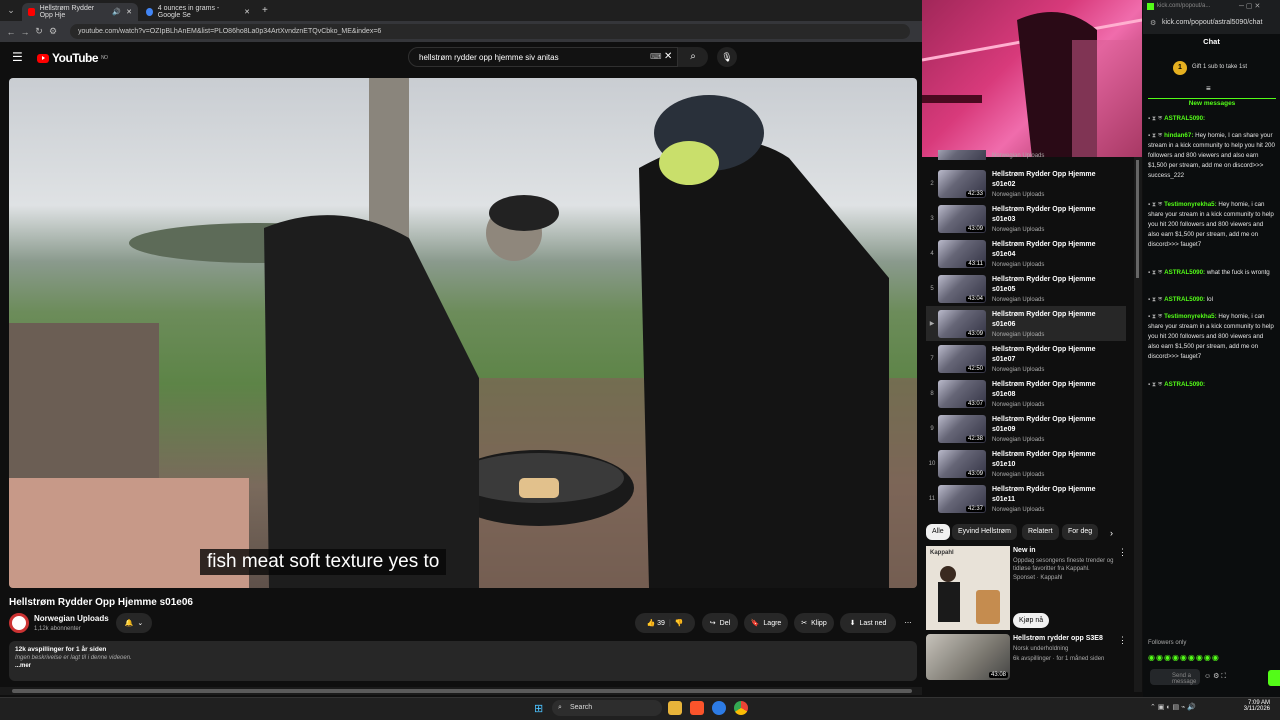 The image size is (1280, 720). I want to click on chip-eyvind: Eyvind Hellstrøm, so click(984, 532).